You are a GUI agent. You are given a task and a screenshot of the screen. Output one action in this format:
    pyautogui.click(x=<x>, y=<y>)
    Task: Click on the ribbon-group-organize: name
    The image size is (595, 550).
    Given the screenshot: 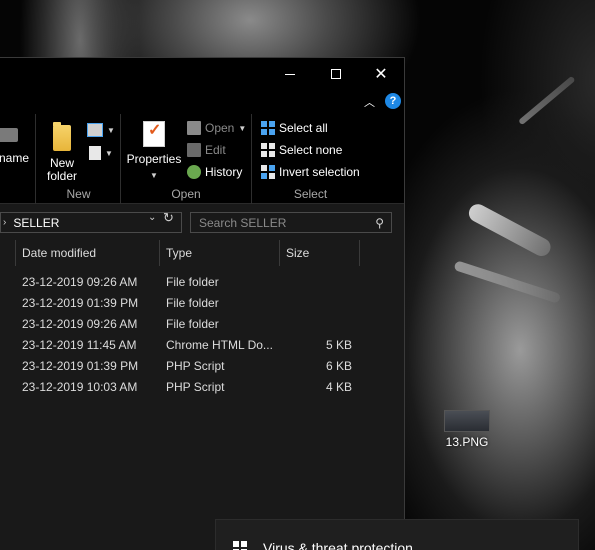 What is the action you would take?
    pyautogui.click(x=18, y=159)
    